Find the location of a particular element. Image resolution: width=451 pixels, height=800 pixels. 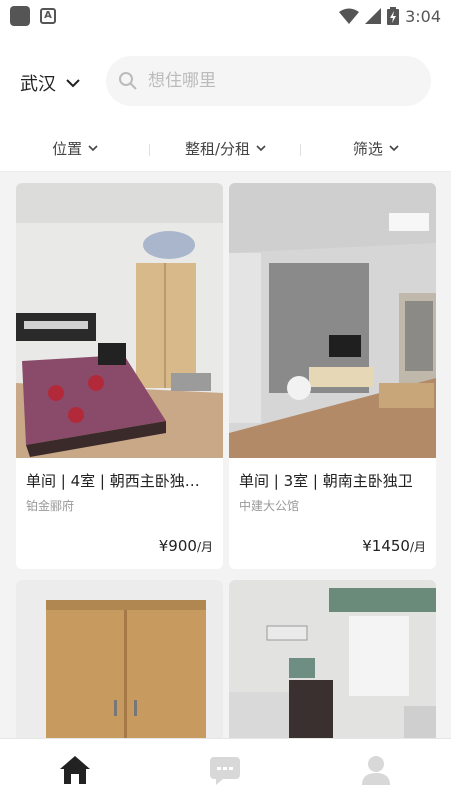

listing-title: 单间 | 3室 | 朝南主卧独卫 is located at coordinates (326, 481).